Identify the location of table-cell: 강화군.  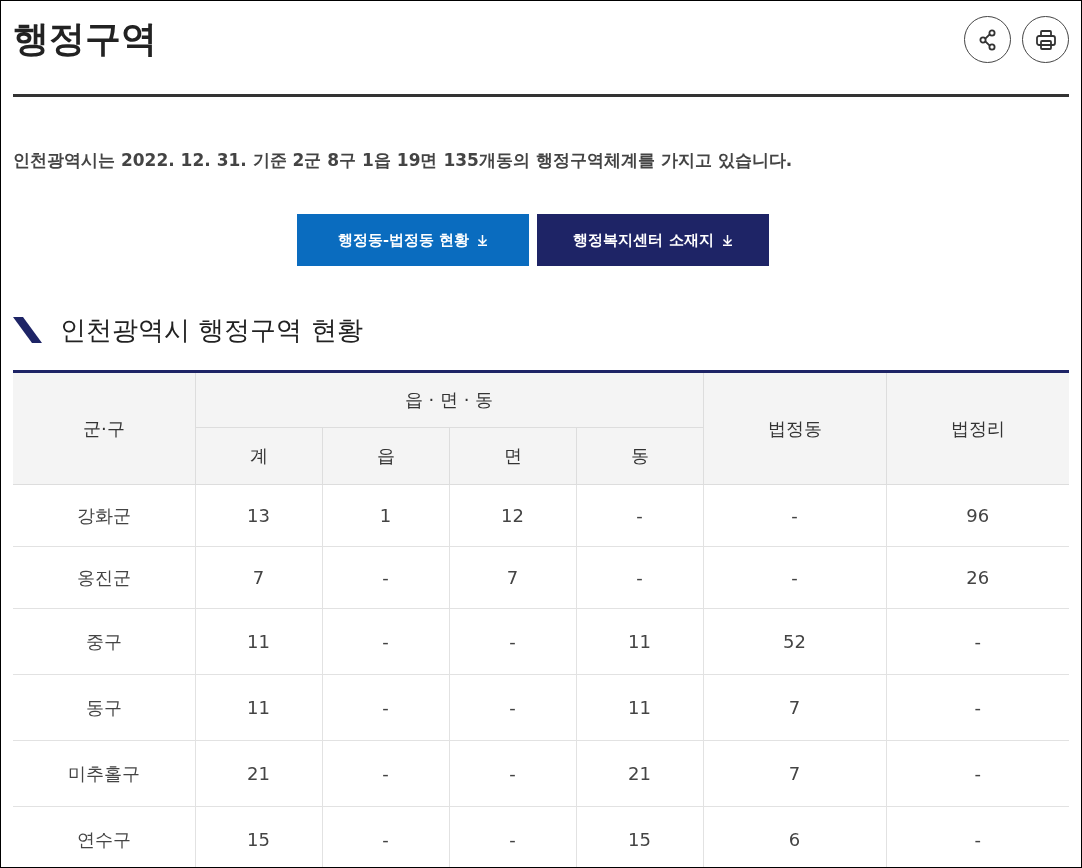
(104, 515).